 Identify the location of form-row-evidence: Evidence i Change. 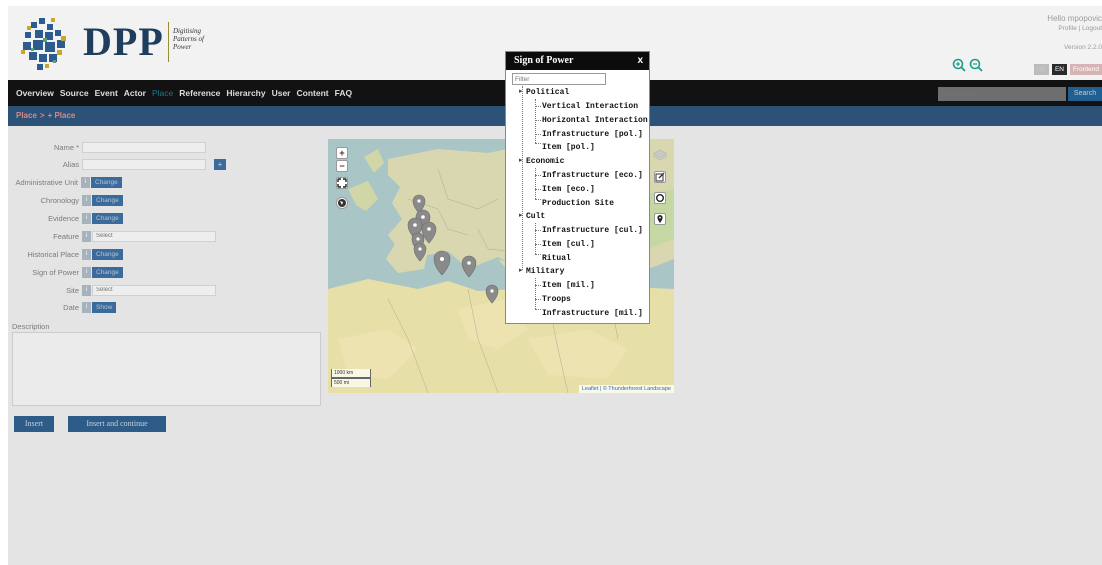
(65, 218).